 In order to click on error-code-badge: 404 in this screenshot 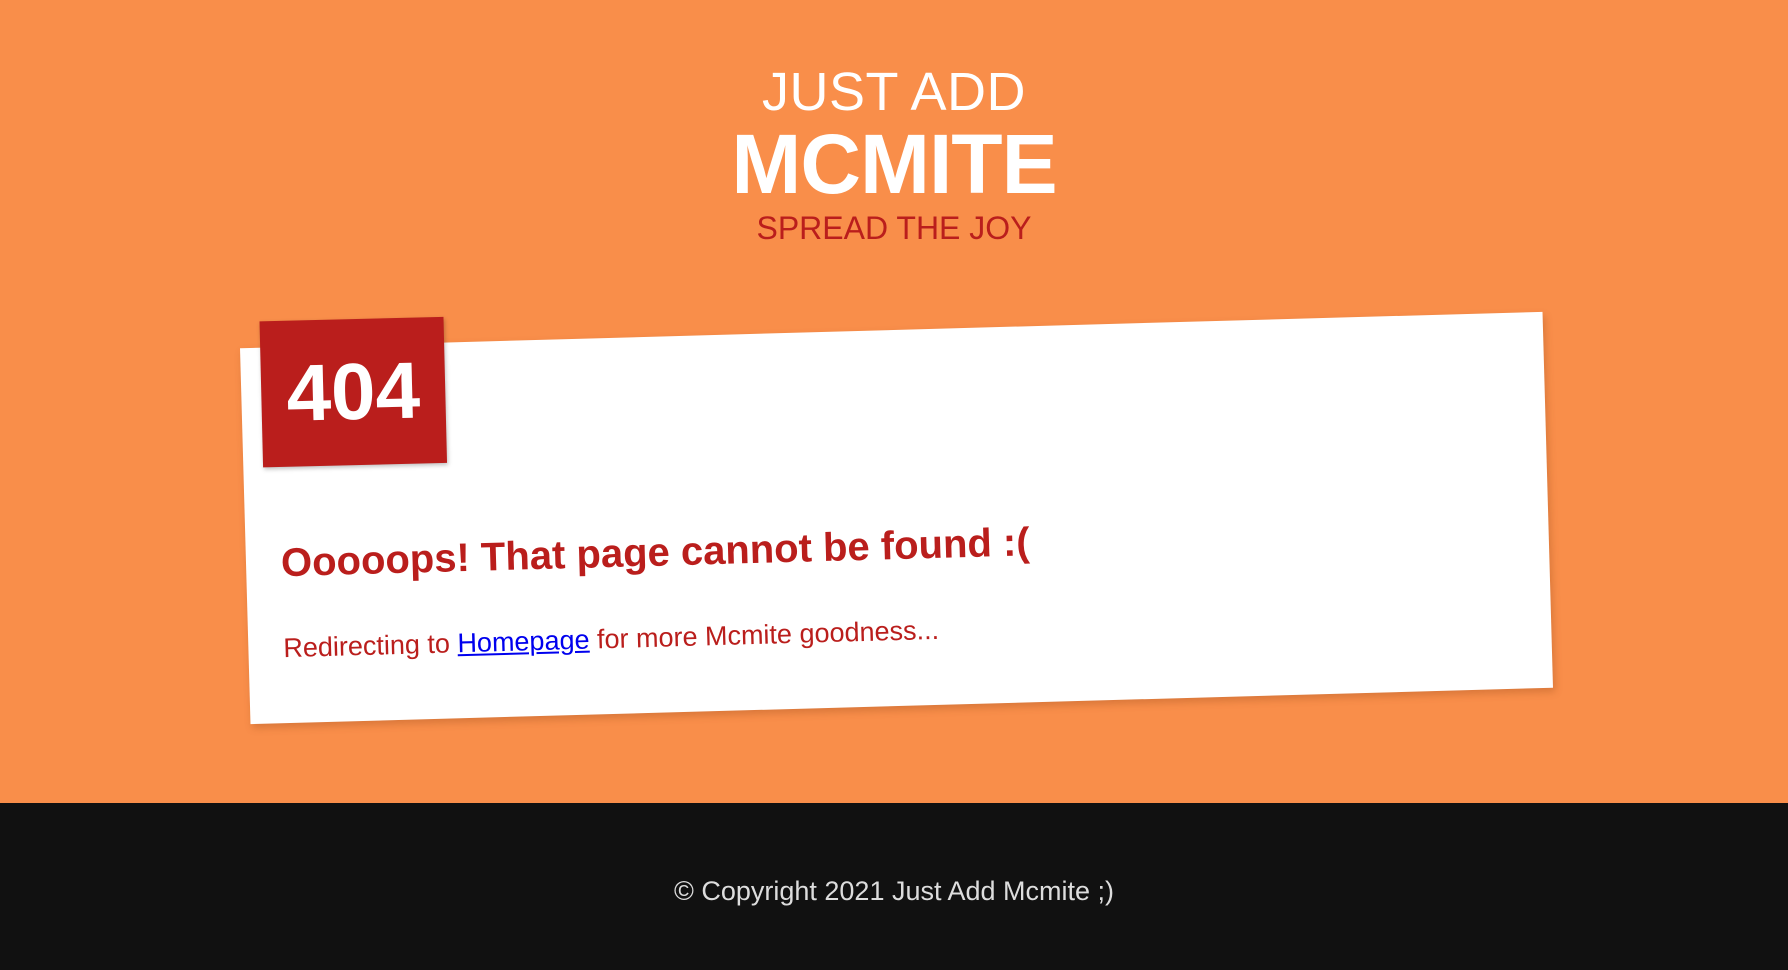, I will do `click(353, 392)`.